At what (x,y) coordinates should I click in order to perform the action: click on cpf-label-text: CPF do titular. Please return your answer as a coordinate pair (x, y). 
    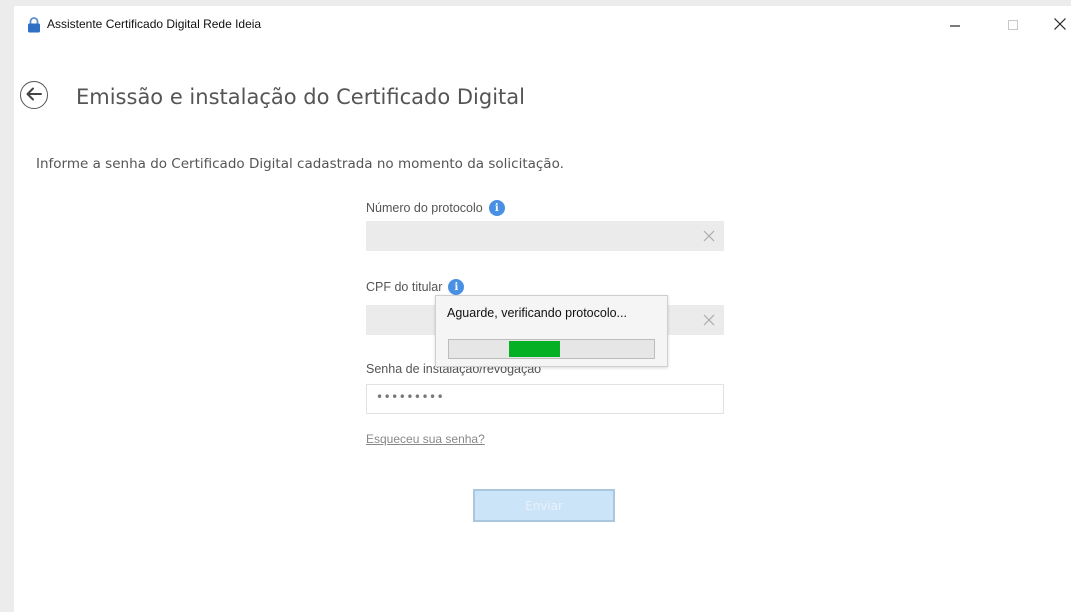
    Looking at the image, I should click on (404, 287).